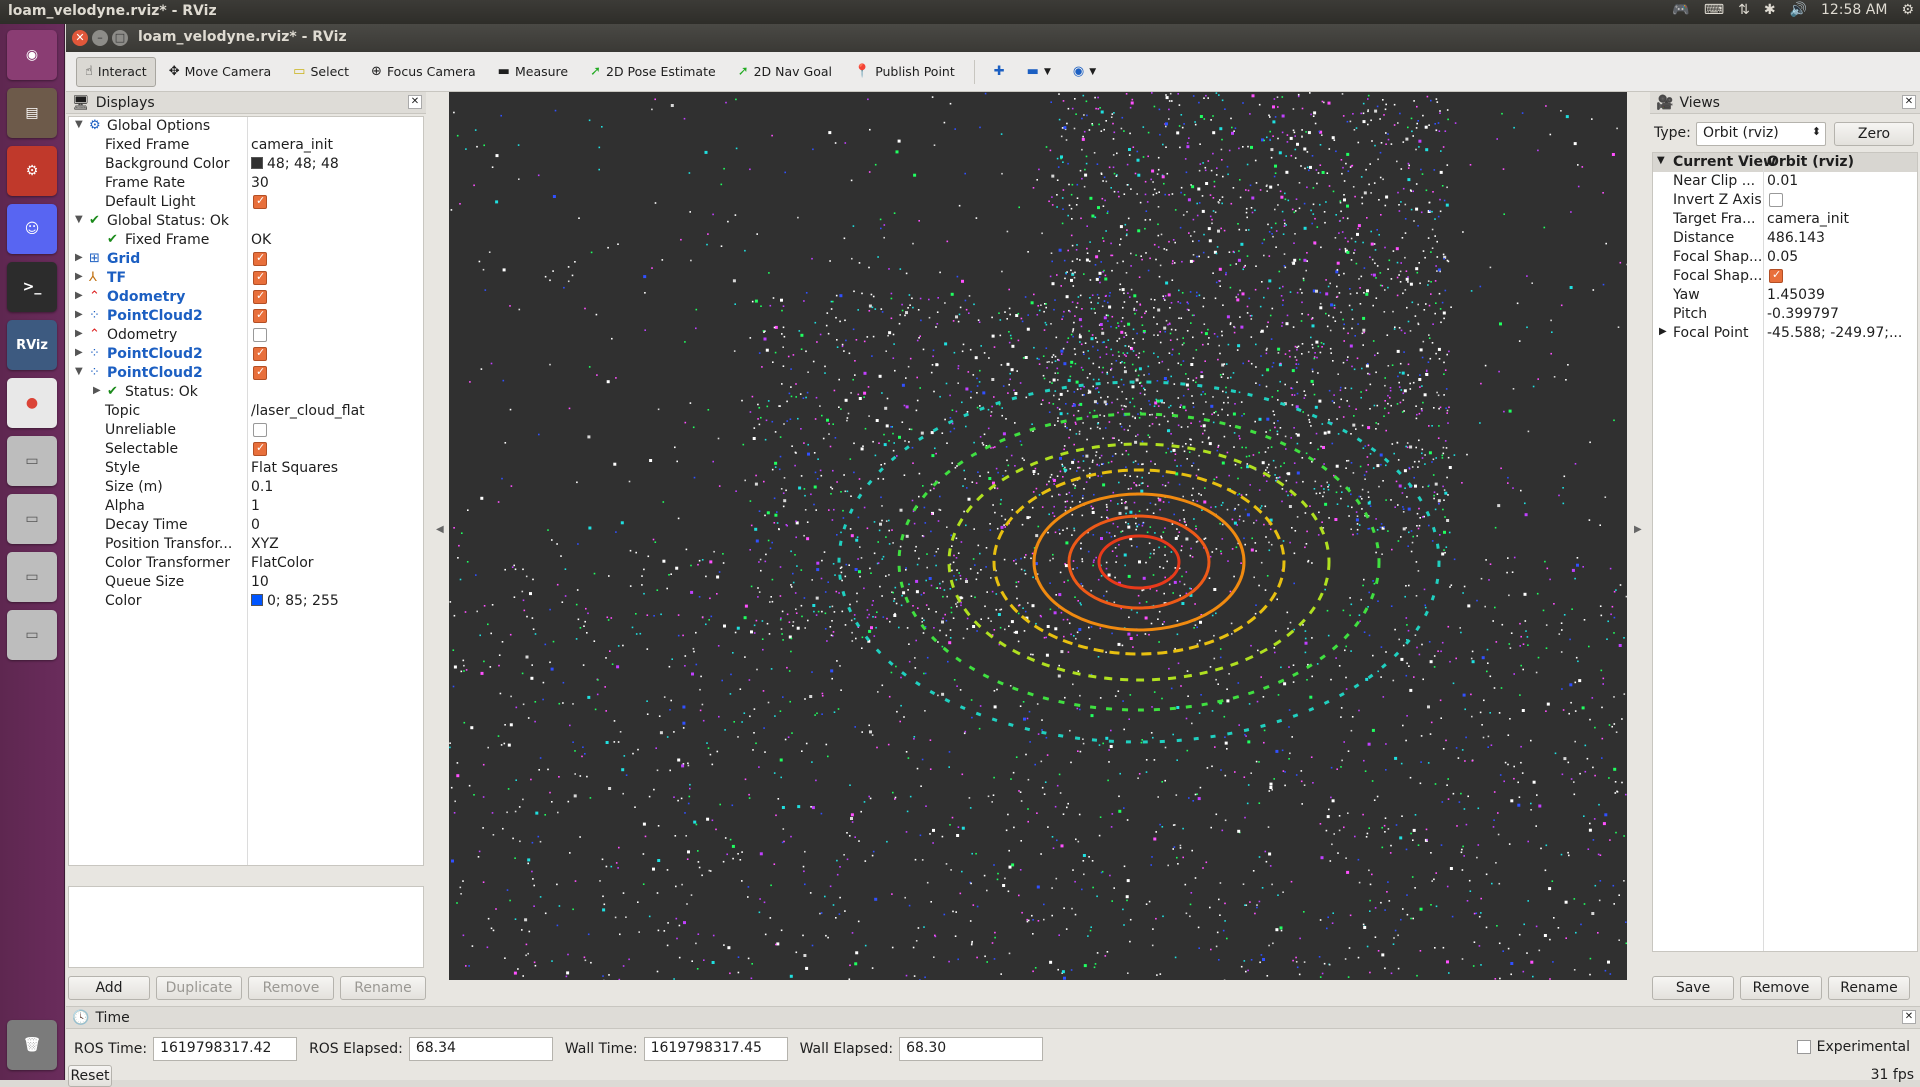 The image size is (1920, 1087). What do you see at coordinates (1785, 162) in the screenshot?
I see `current-view-row: ▼ Current View Orbit (rviz)` at bounding box center [1785, 162].